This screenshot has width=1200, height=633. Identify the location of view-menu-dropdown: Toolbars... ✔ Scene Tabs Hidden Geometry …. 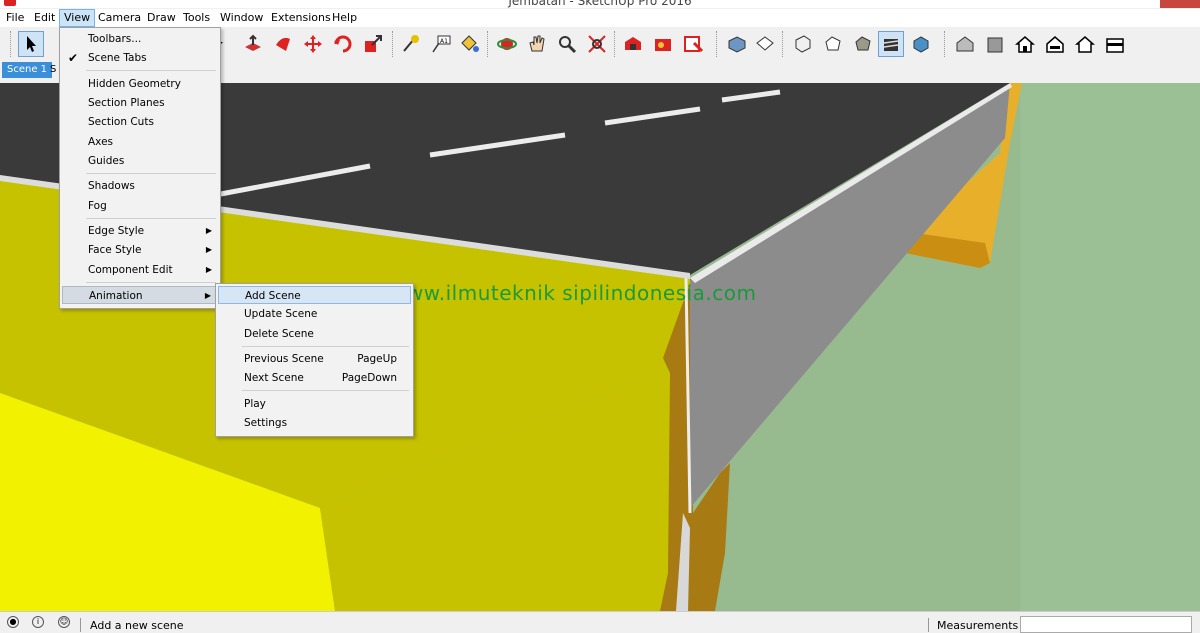
(140, 168).